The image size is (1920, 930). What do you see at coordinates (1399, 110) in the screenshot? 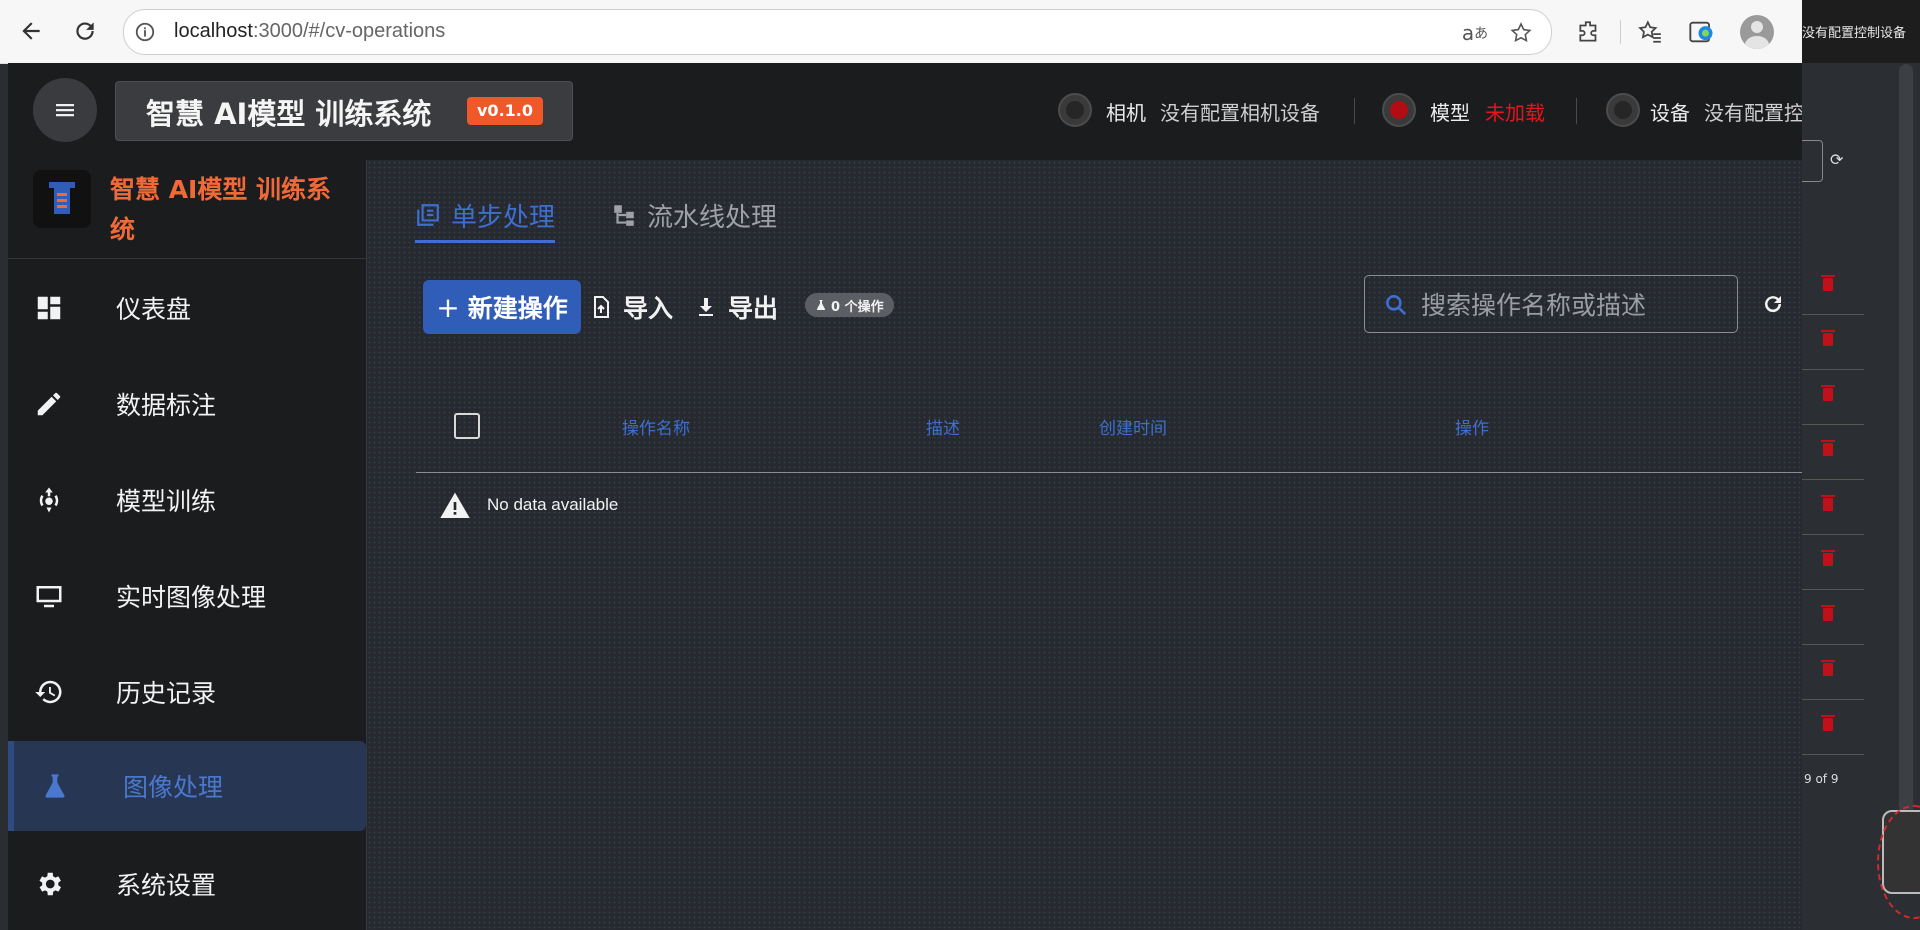
I see `model-status-indicator` at bounding box center [1399, 110].